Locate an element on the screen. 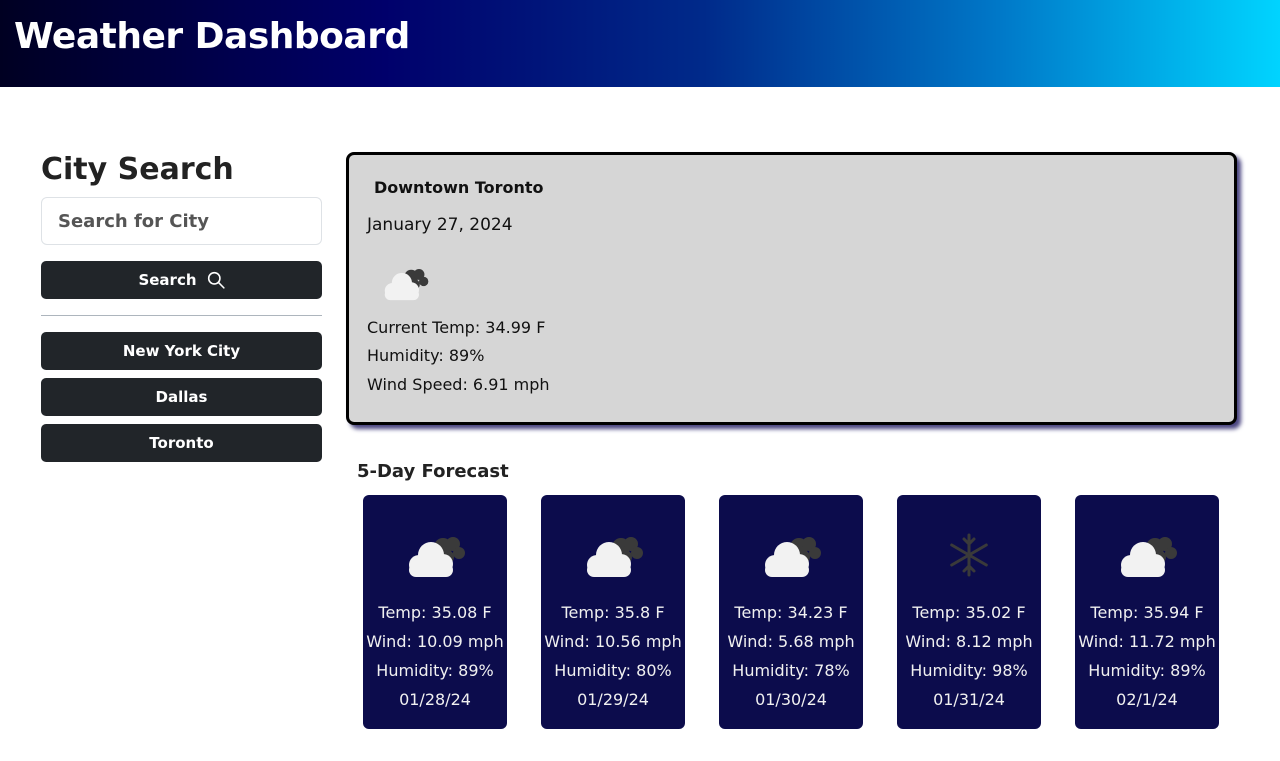 The width and height of the screenshot is (1280, 761). forecast-date: 01/29/24 is located at coordinates (613, 699).